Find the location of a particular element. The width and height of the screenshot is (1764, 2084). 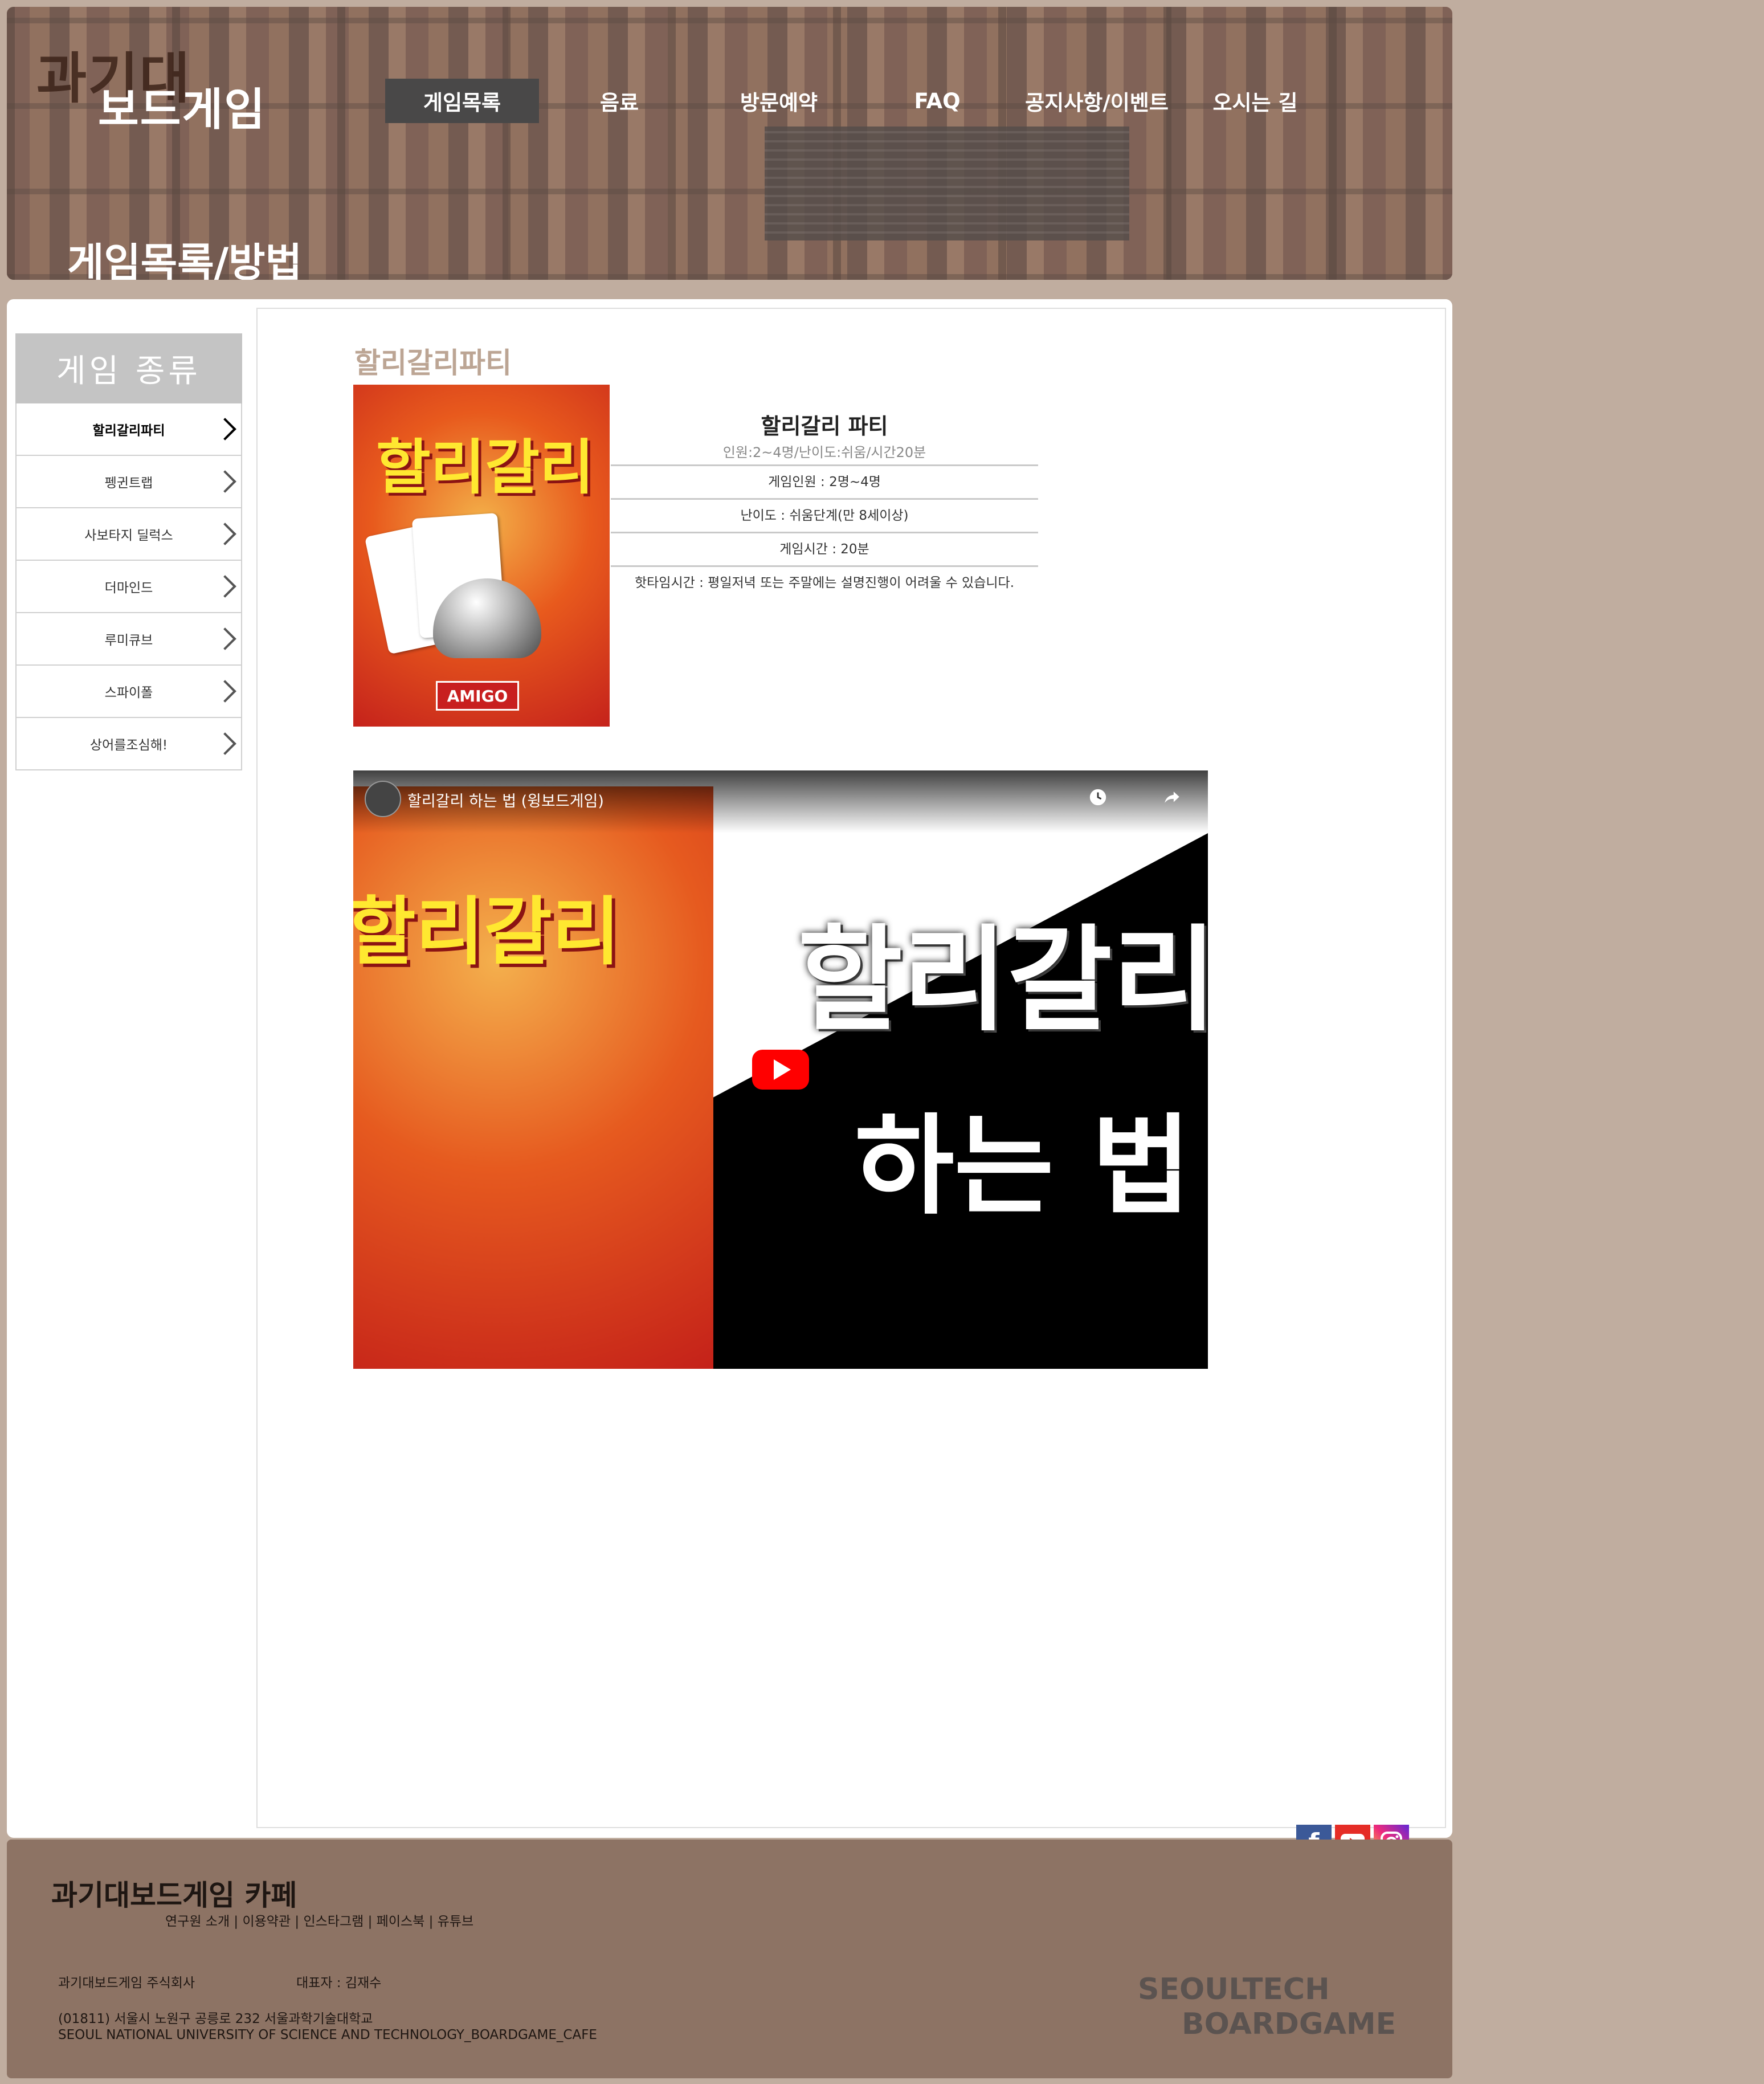

video-thumb-box-art: 할리갈리 is located at coordinates (533, 1077).